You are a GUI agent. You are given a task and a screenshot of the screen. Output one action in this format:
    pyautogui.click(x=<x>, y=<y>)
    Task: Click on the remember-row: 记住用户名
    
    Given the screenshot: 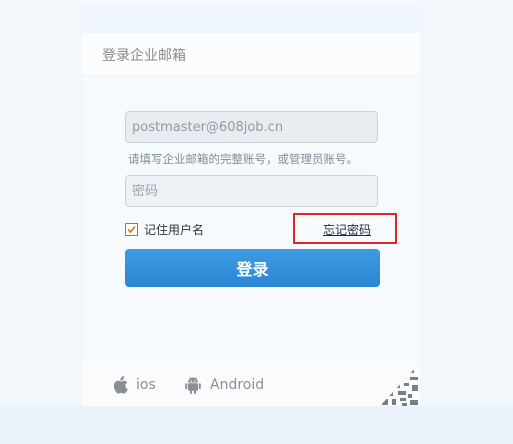 What is the action you would take?
    pyautogui.click(x=164, y=229)
    